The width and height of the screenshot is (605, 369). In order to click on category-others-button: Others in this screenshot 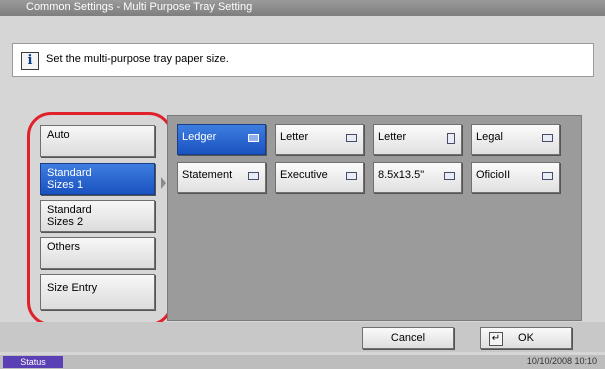, I will do `click(97, 253)`.